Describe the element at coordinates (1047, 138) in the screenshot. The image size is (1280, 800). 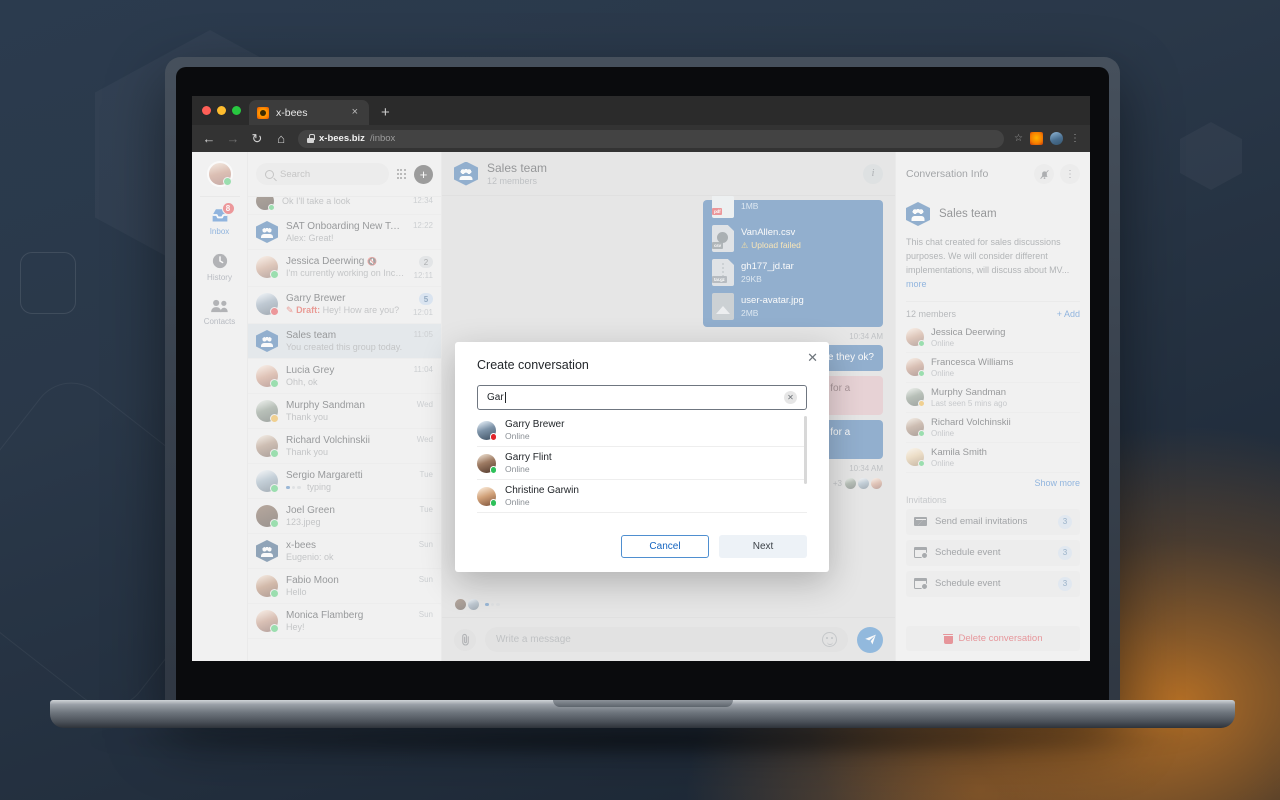
I see `toolbar-icons: ☆ ⋮` at that location.